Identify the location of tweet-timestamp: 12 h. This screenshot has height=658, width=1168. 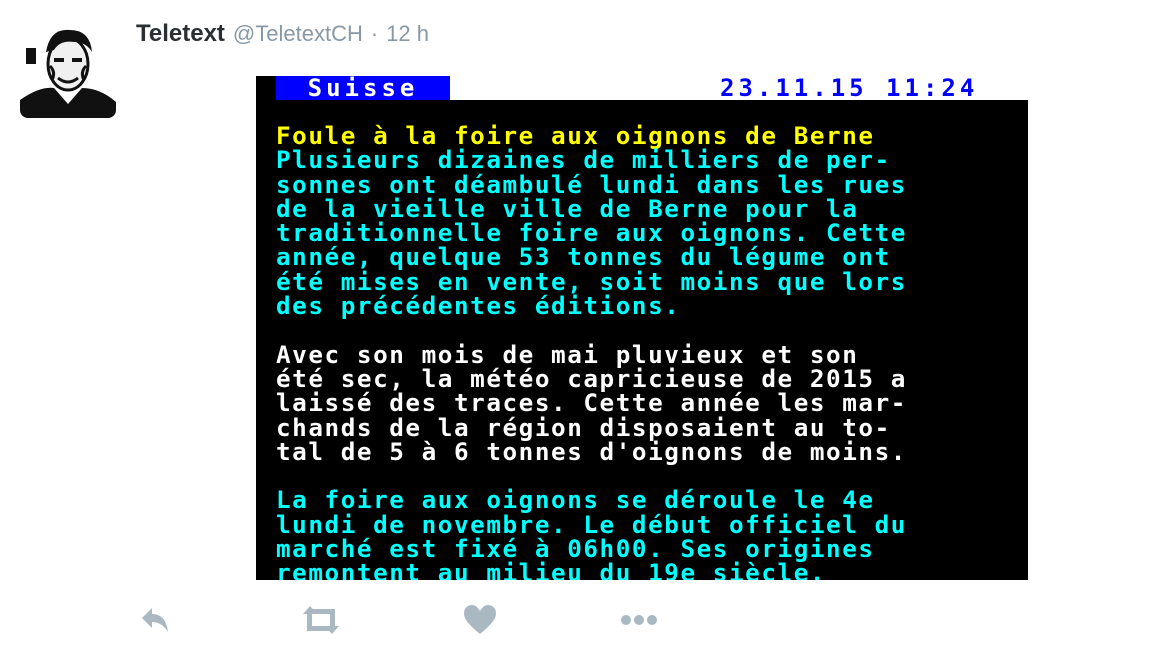
(407, 34).